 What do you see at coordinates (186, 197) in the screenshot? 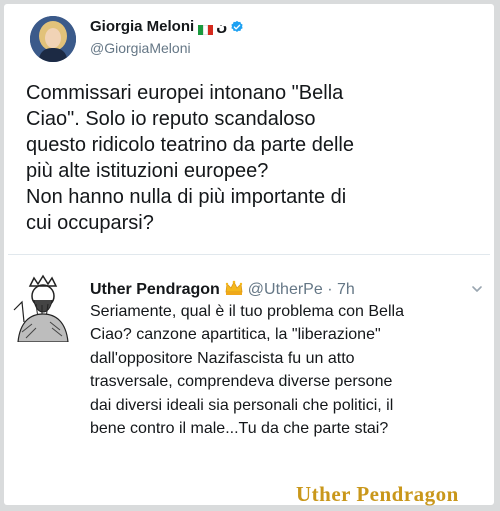
I see `tweet-text-line: Non hanno nulla di più importante di` at bounding box center [186, 197].